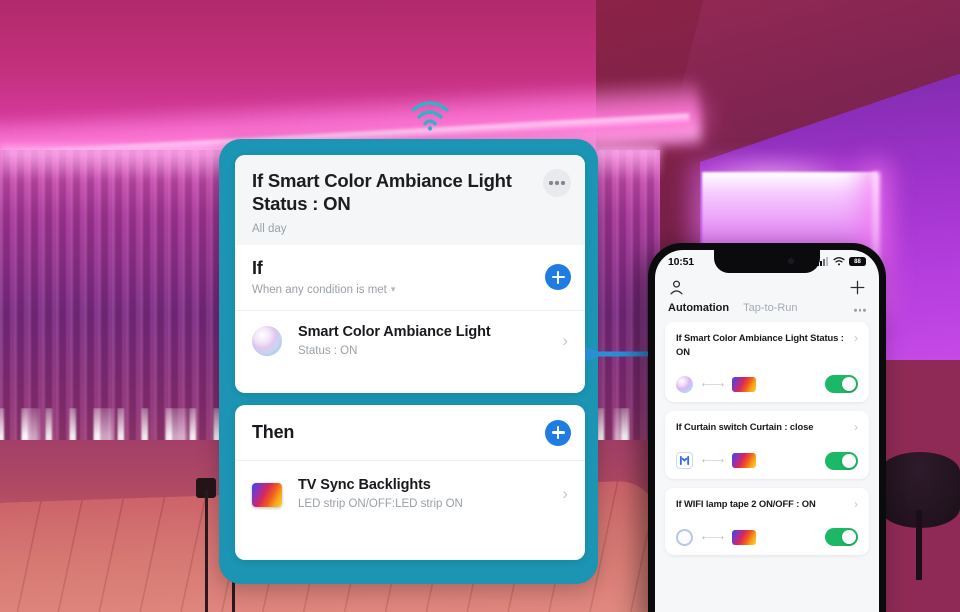 This screenshot has width=960, height=612. What do you see at coordinates (269, 228) in the screenshot?
I see `card-subtitle: All day` at bounding box center [269, 228].